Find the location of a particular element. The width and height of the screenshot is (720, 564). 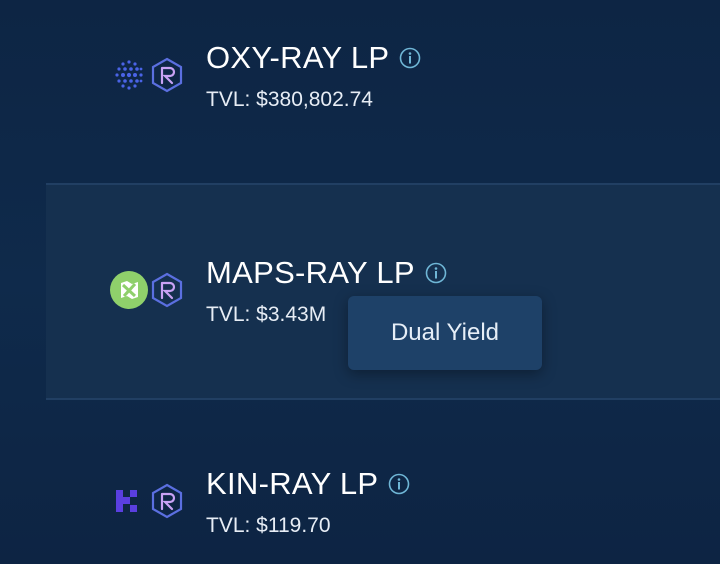

pool-name: OXY-RAY LP is located at coordinates (313, 58).